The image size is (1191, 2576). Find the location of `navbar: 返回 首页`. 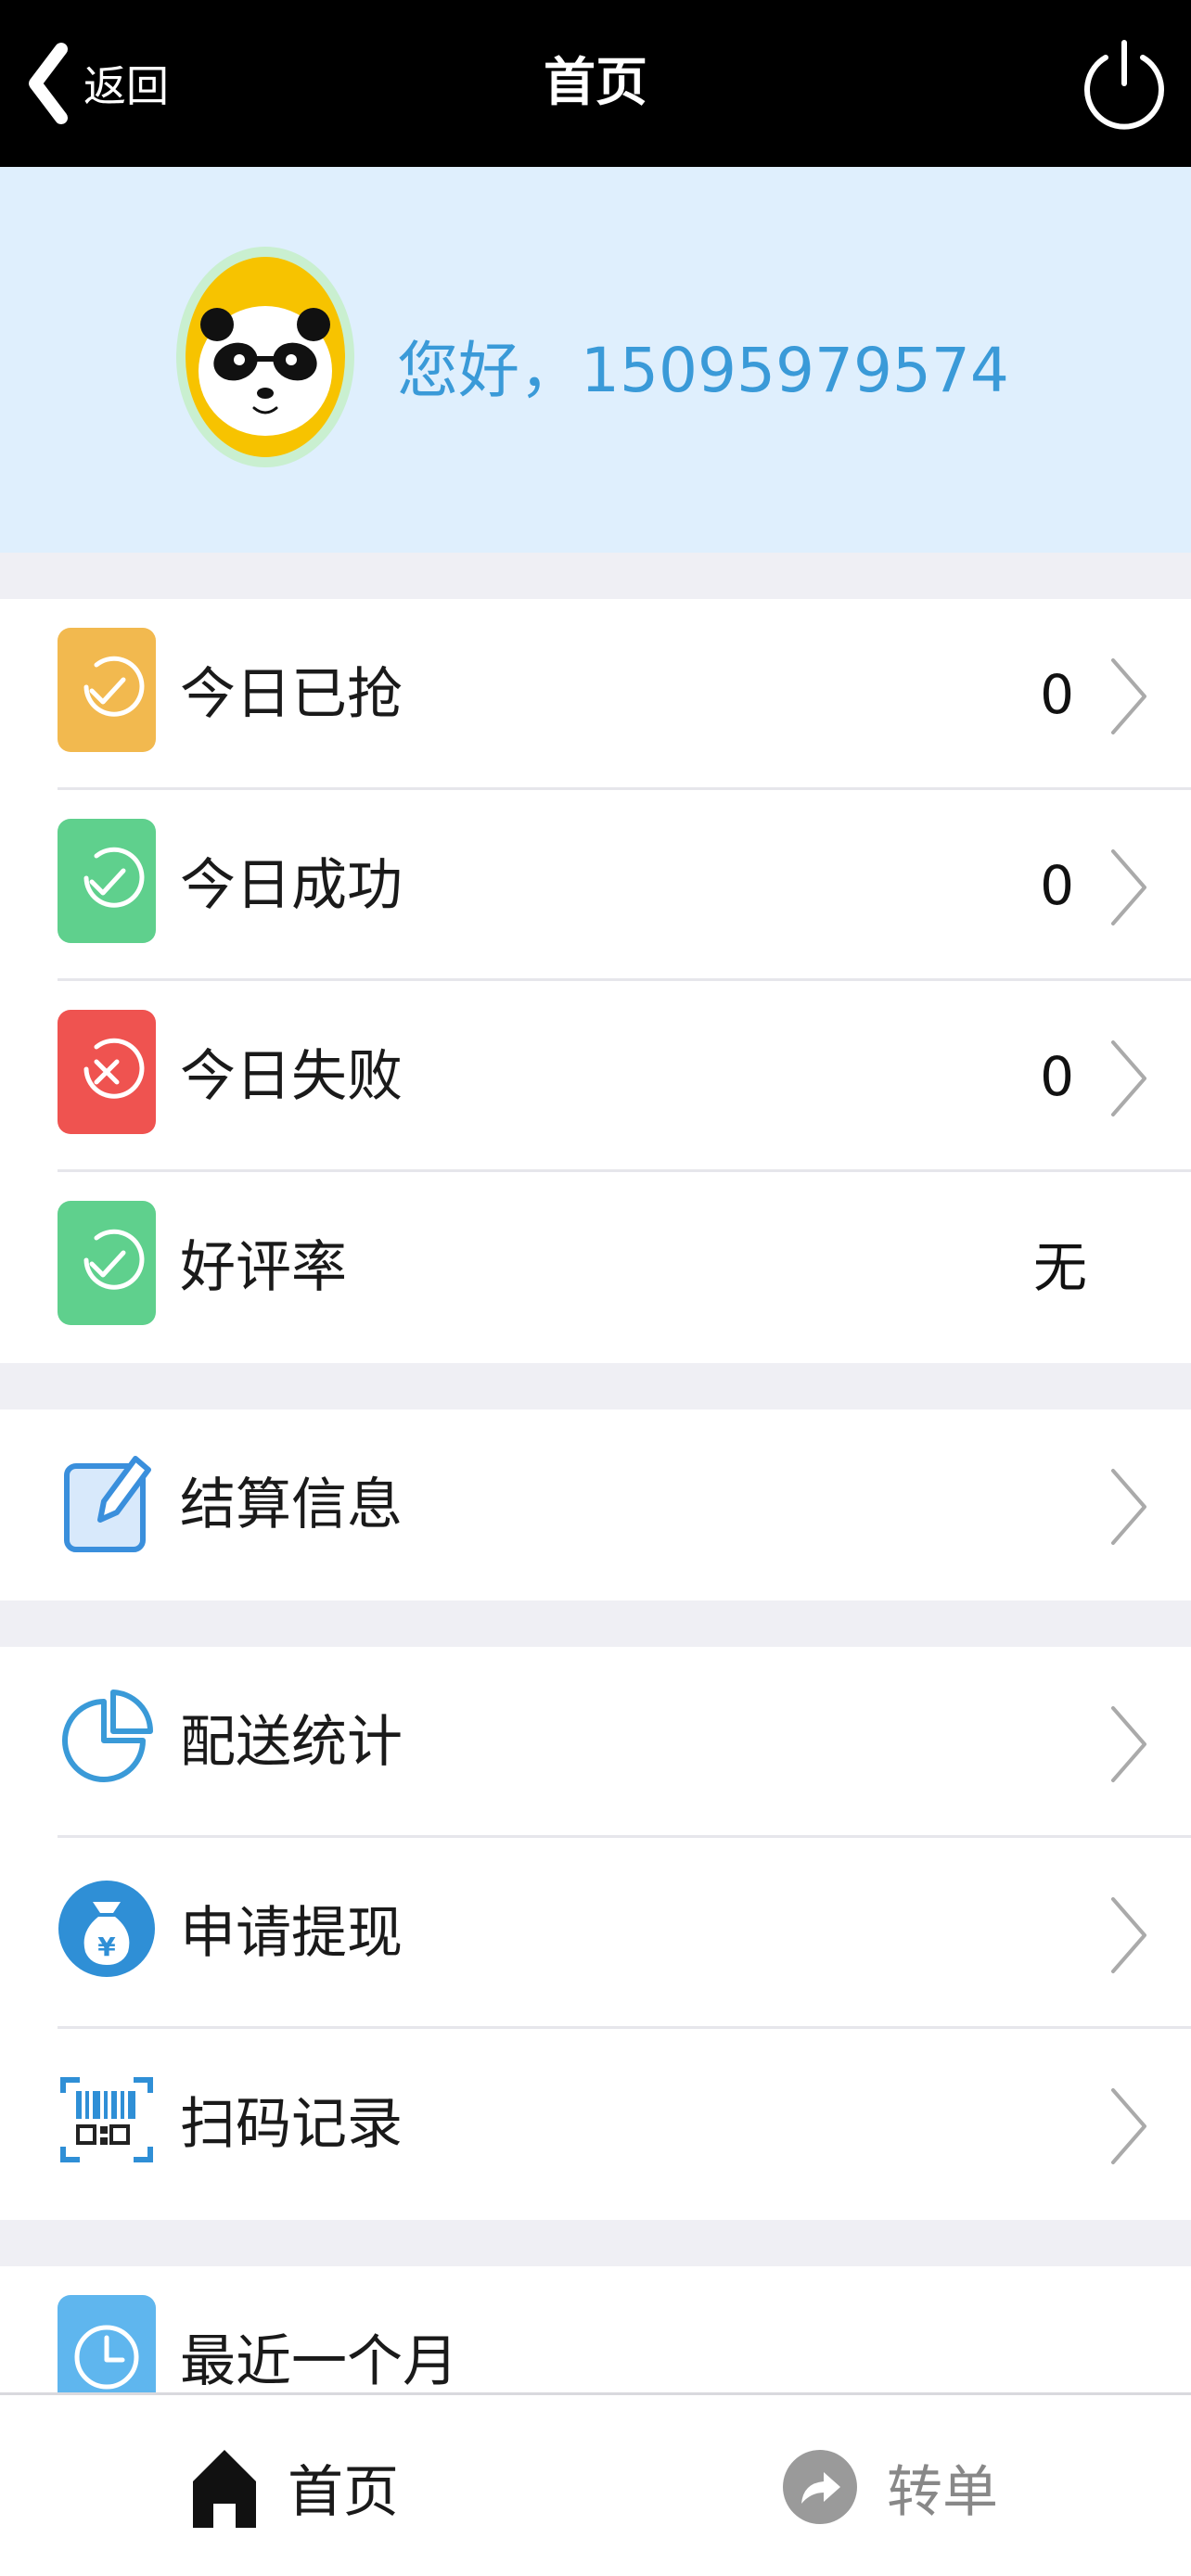

navbar: 返回 首页 is located at coordinates (595, 84).